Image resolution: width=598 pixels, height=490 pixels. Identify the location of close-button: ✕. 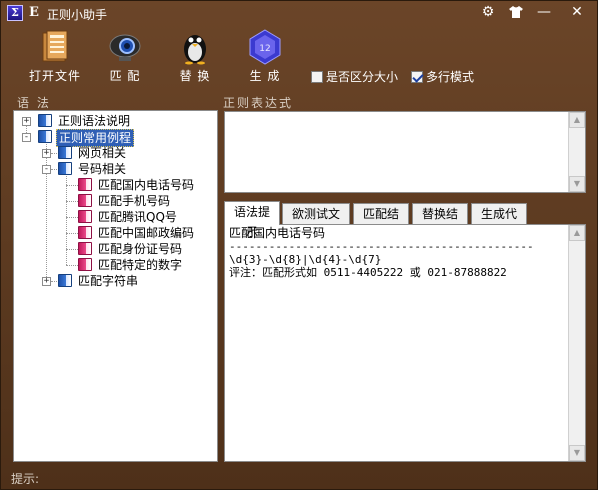
(577, 12).